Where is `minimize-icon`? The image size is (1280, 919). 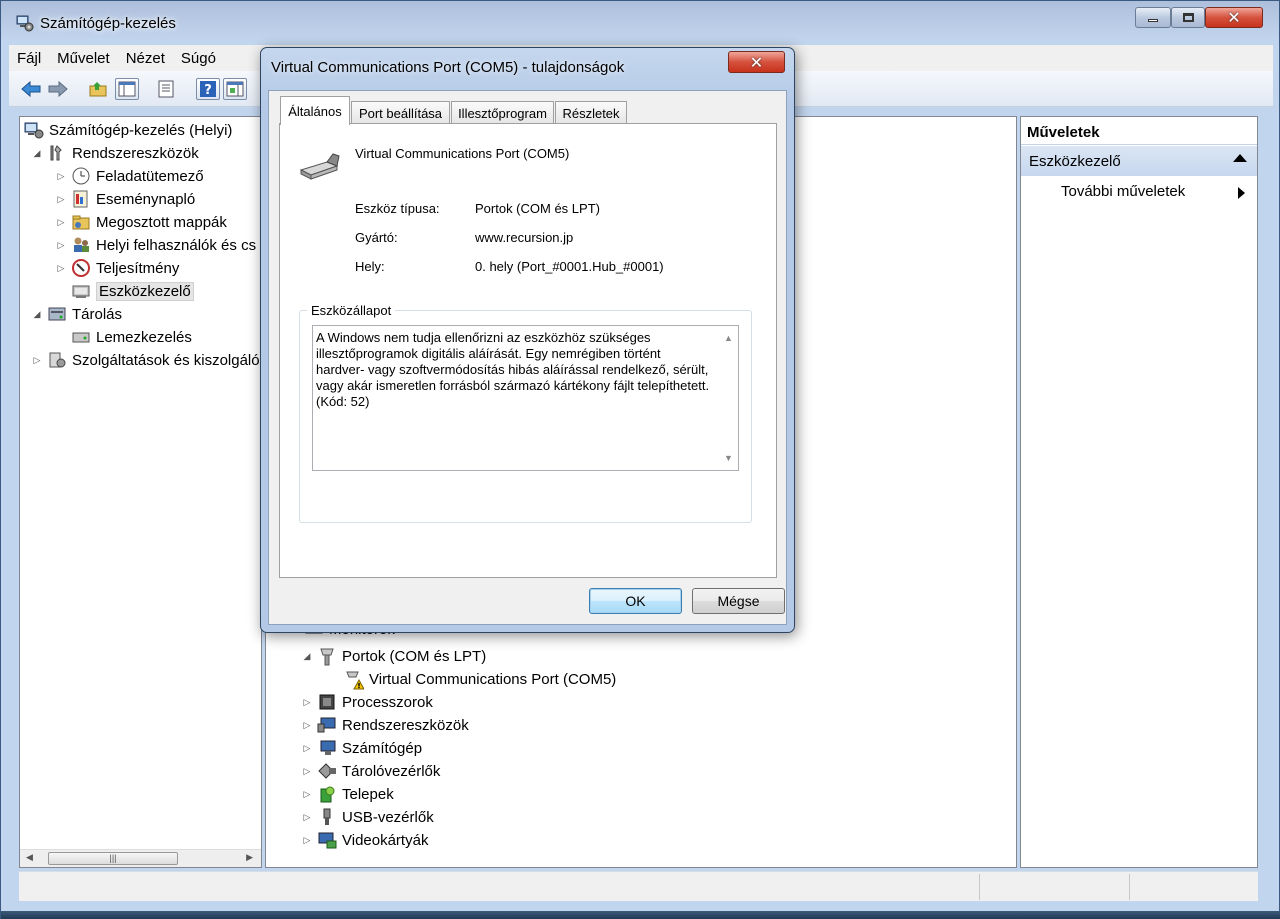 minimize-icon is located at coordinates (1153, 20).